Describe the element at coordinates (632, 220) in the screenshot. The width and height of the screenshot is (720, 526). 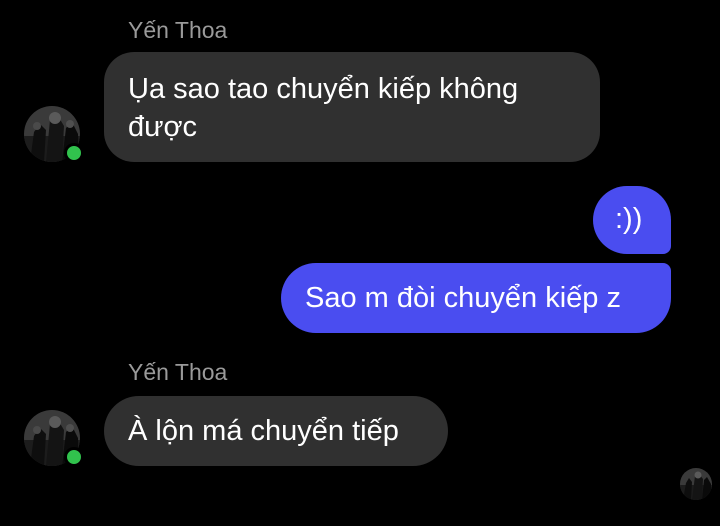
I see `message-bubble-outgoing: :))` at that location.